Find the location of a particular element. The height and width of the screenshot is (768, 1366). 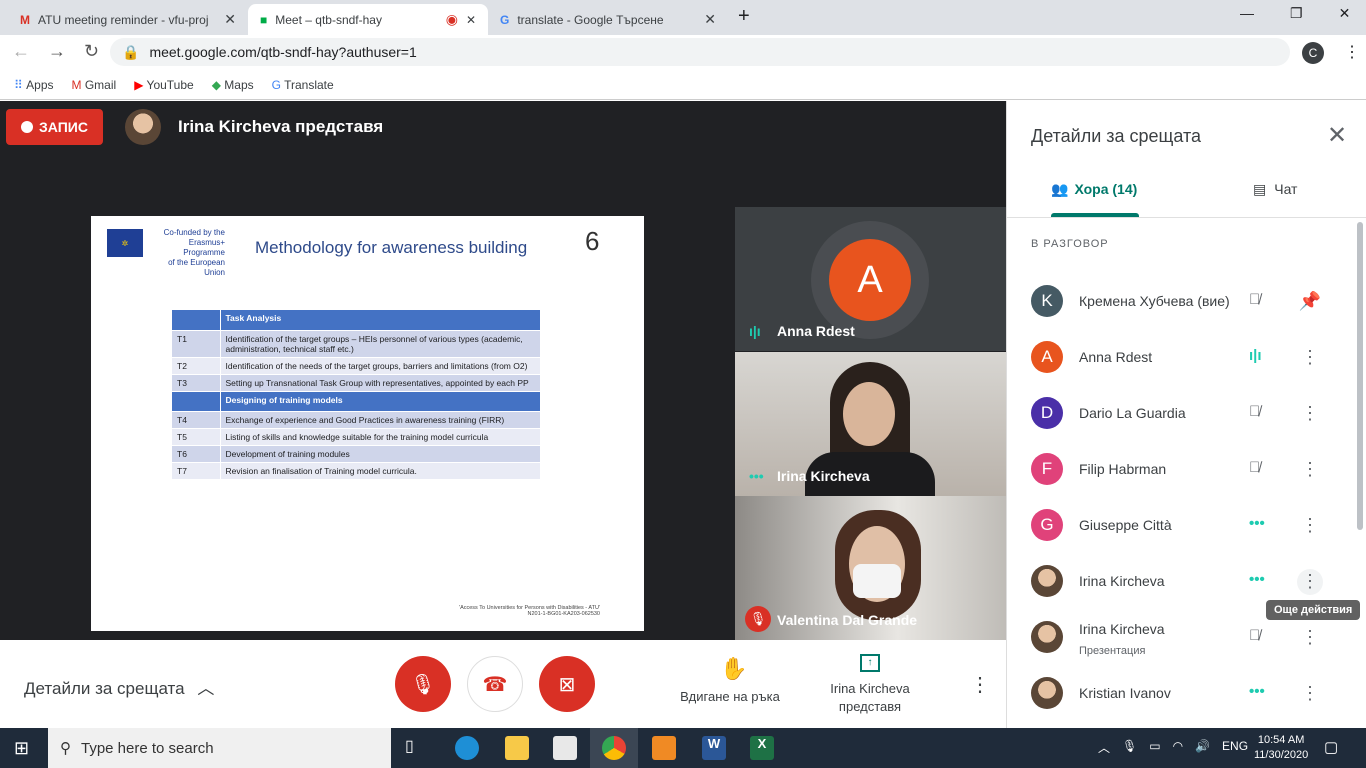

tab-people: 👥 Хора (14) is located at coordinates (1094, 189).